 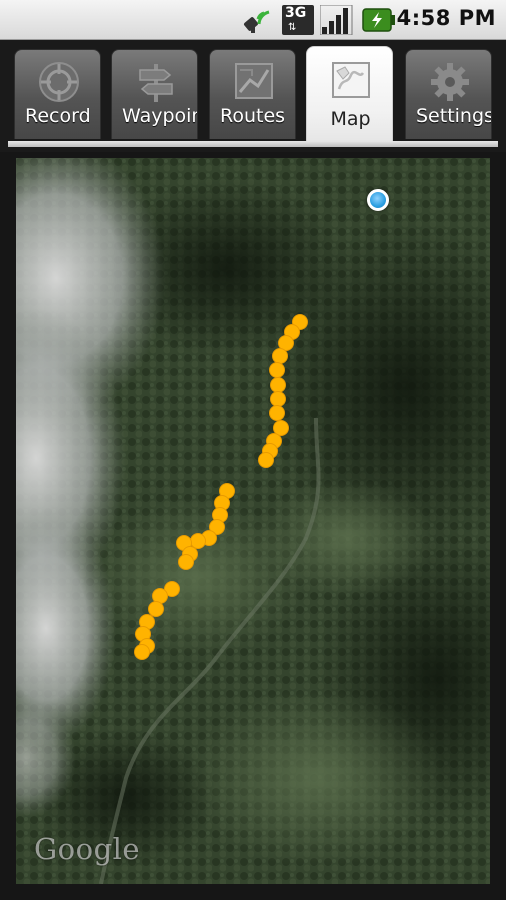 I want to click on tab-map-label: Map, so click(x=350, y=119).